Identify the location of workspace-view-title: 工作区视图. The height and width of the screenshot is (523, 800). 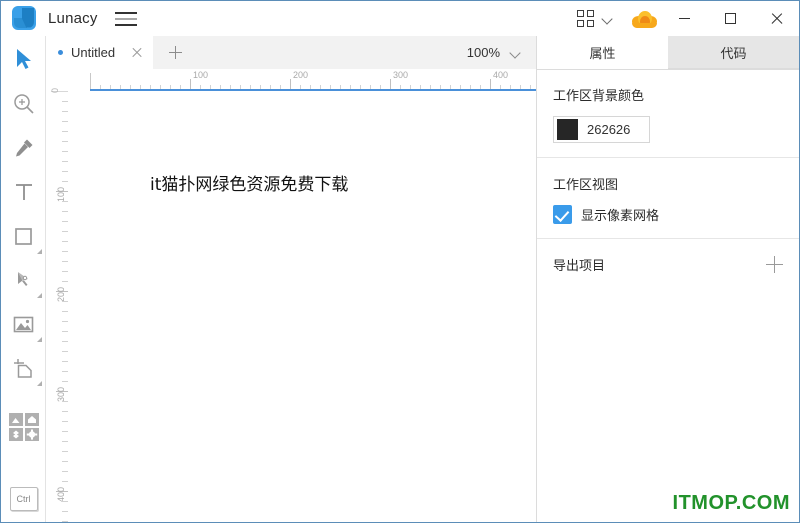
(586, 184).